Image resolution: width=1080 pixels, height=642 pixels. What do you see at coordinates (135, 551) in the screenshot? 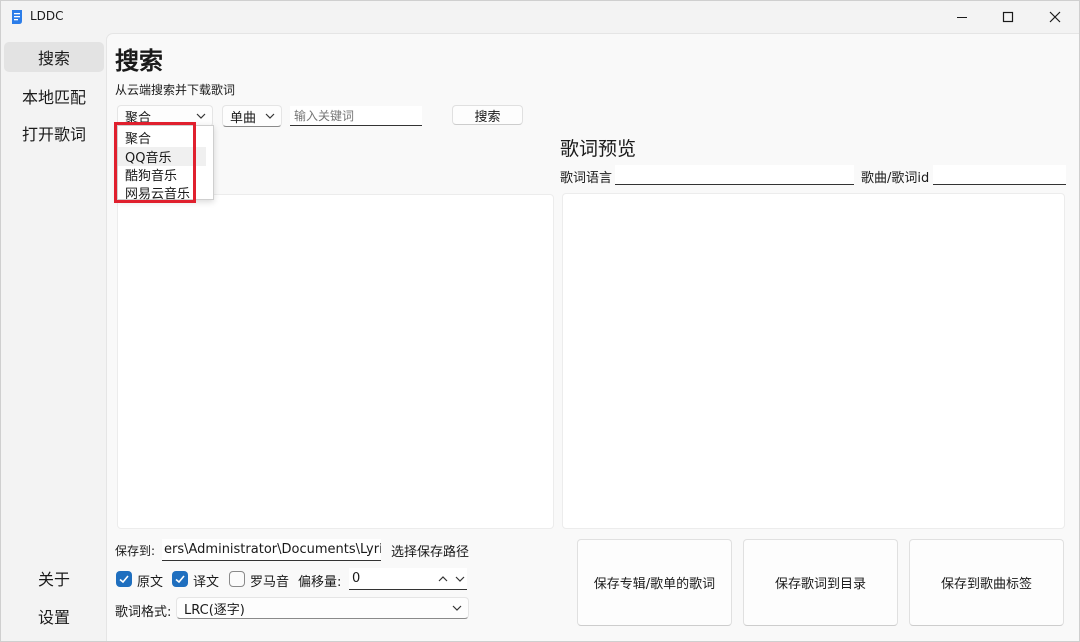
I see `save-path-label: 保存到:` at bounding box center [135, 551].